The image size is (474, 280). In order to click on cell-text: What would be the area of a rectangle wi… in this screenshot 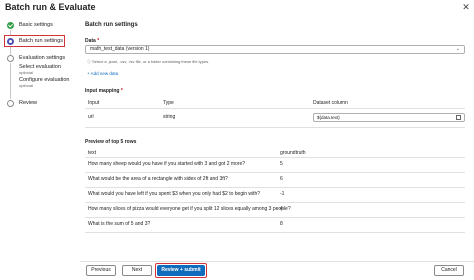, I will do `click(158, 179)`.